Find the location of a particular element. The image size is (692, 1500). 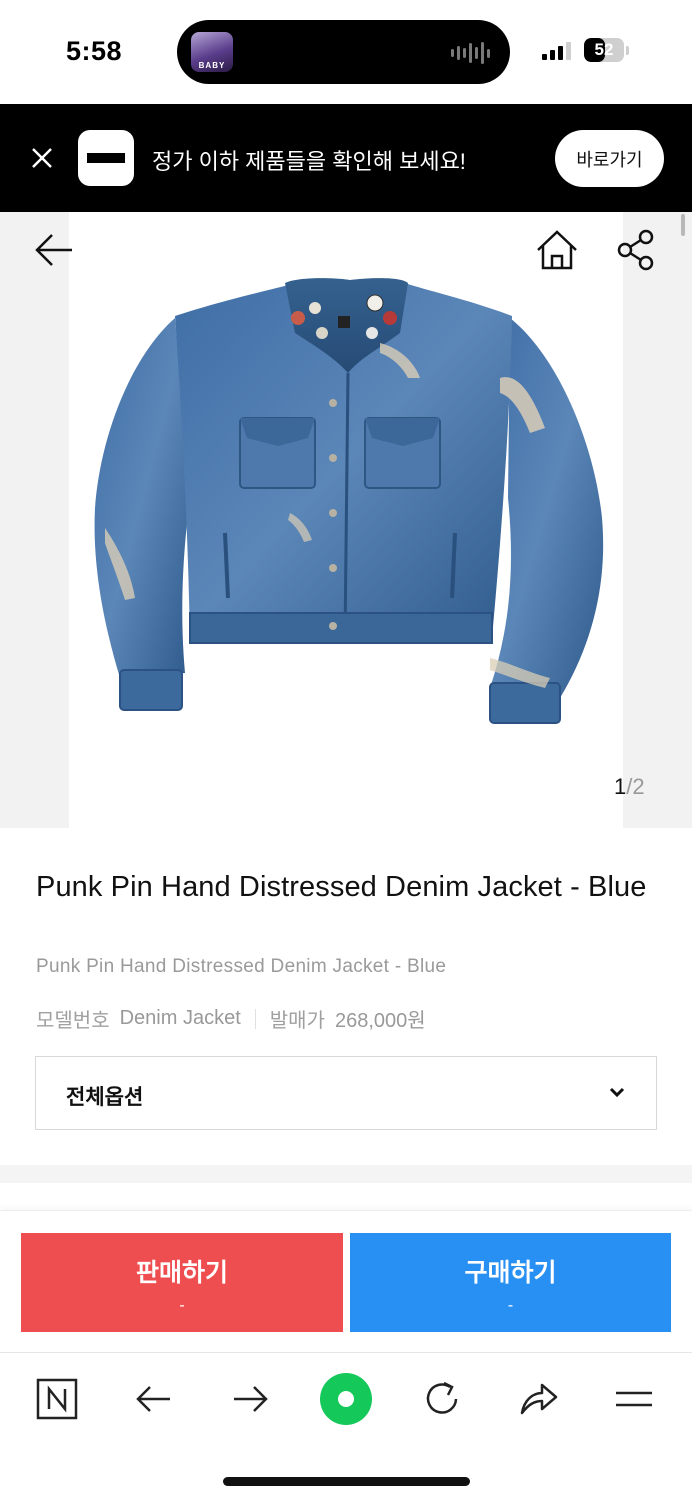

share-icon is located at coordinates (636, 250).